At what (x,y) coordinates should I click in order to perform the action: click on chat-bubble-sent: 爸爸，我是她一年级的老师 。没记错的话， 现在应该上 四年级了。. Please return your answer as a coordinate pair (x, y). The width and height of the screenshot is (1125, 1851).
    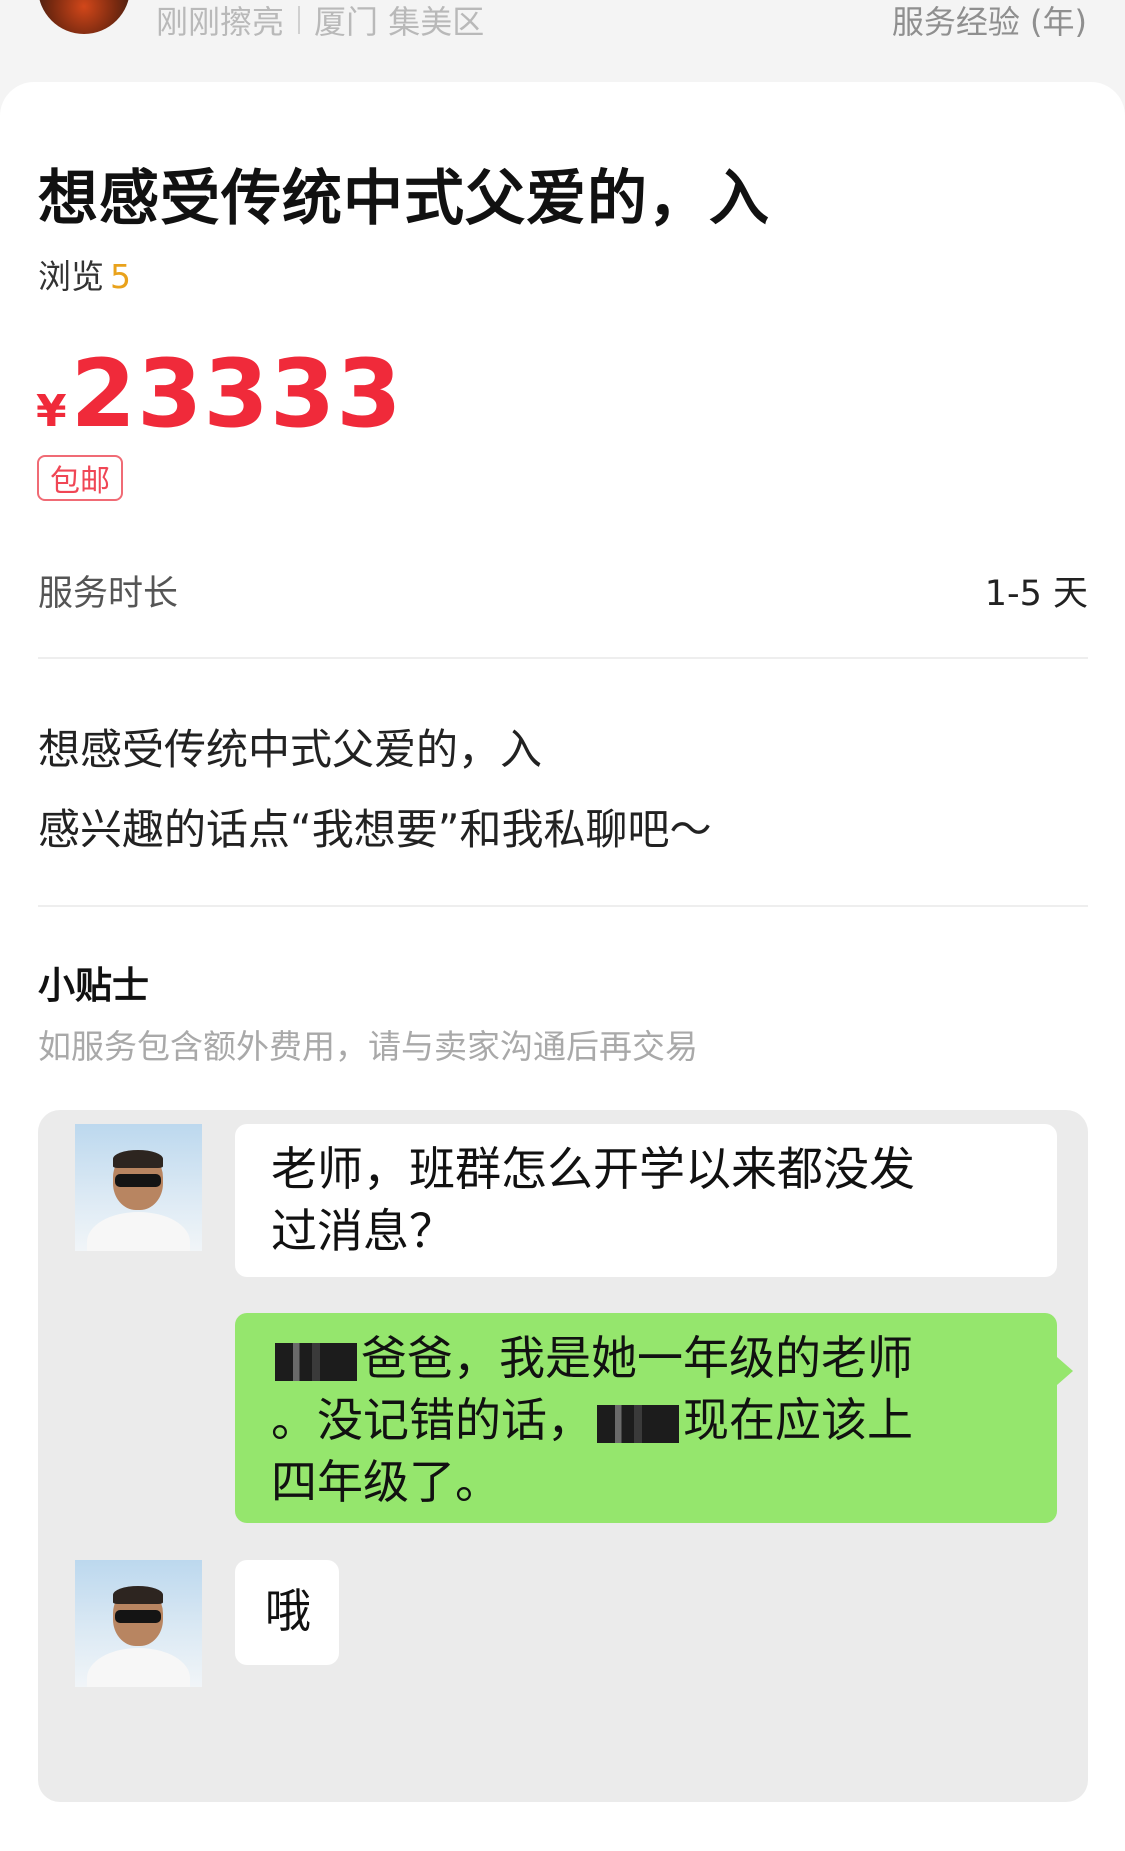
    Looking at the image, I should click on (654, 1418).